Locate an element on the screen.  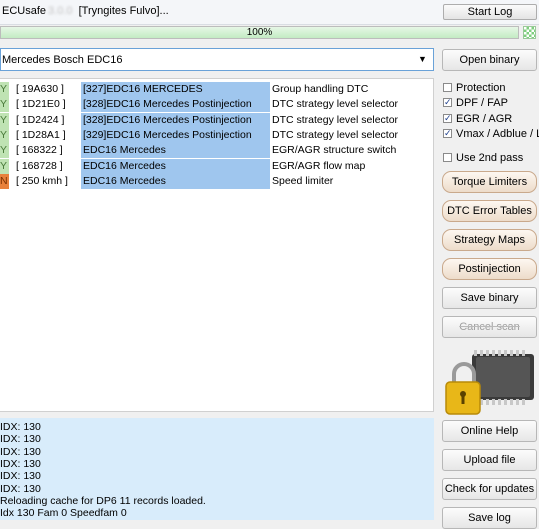
row-code: [ 19A630 ] is located at coordinates (40, 89).